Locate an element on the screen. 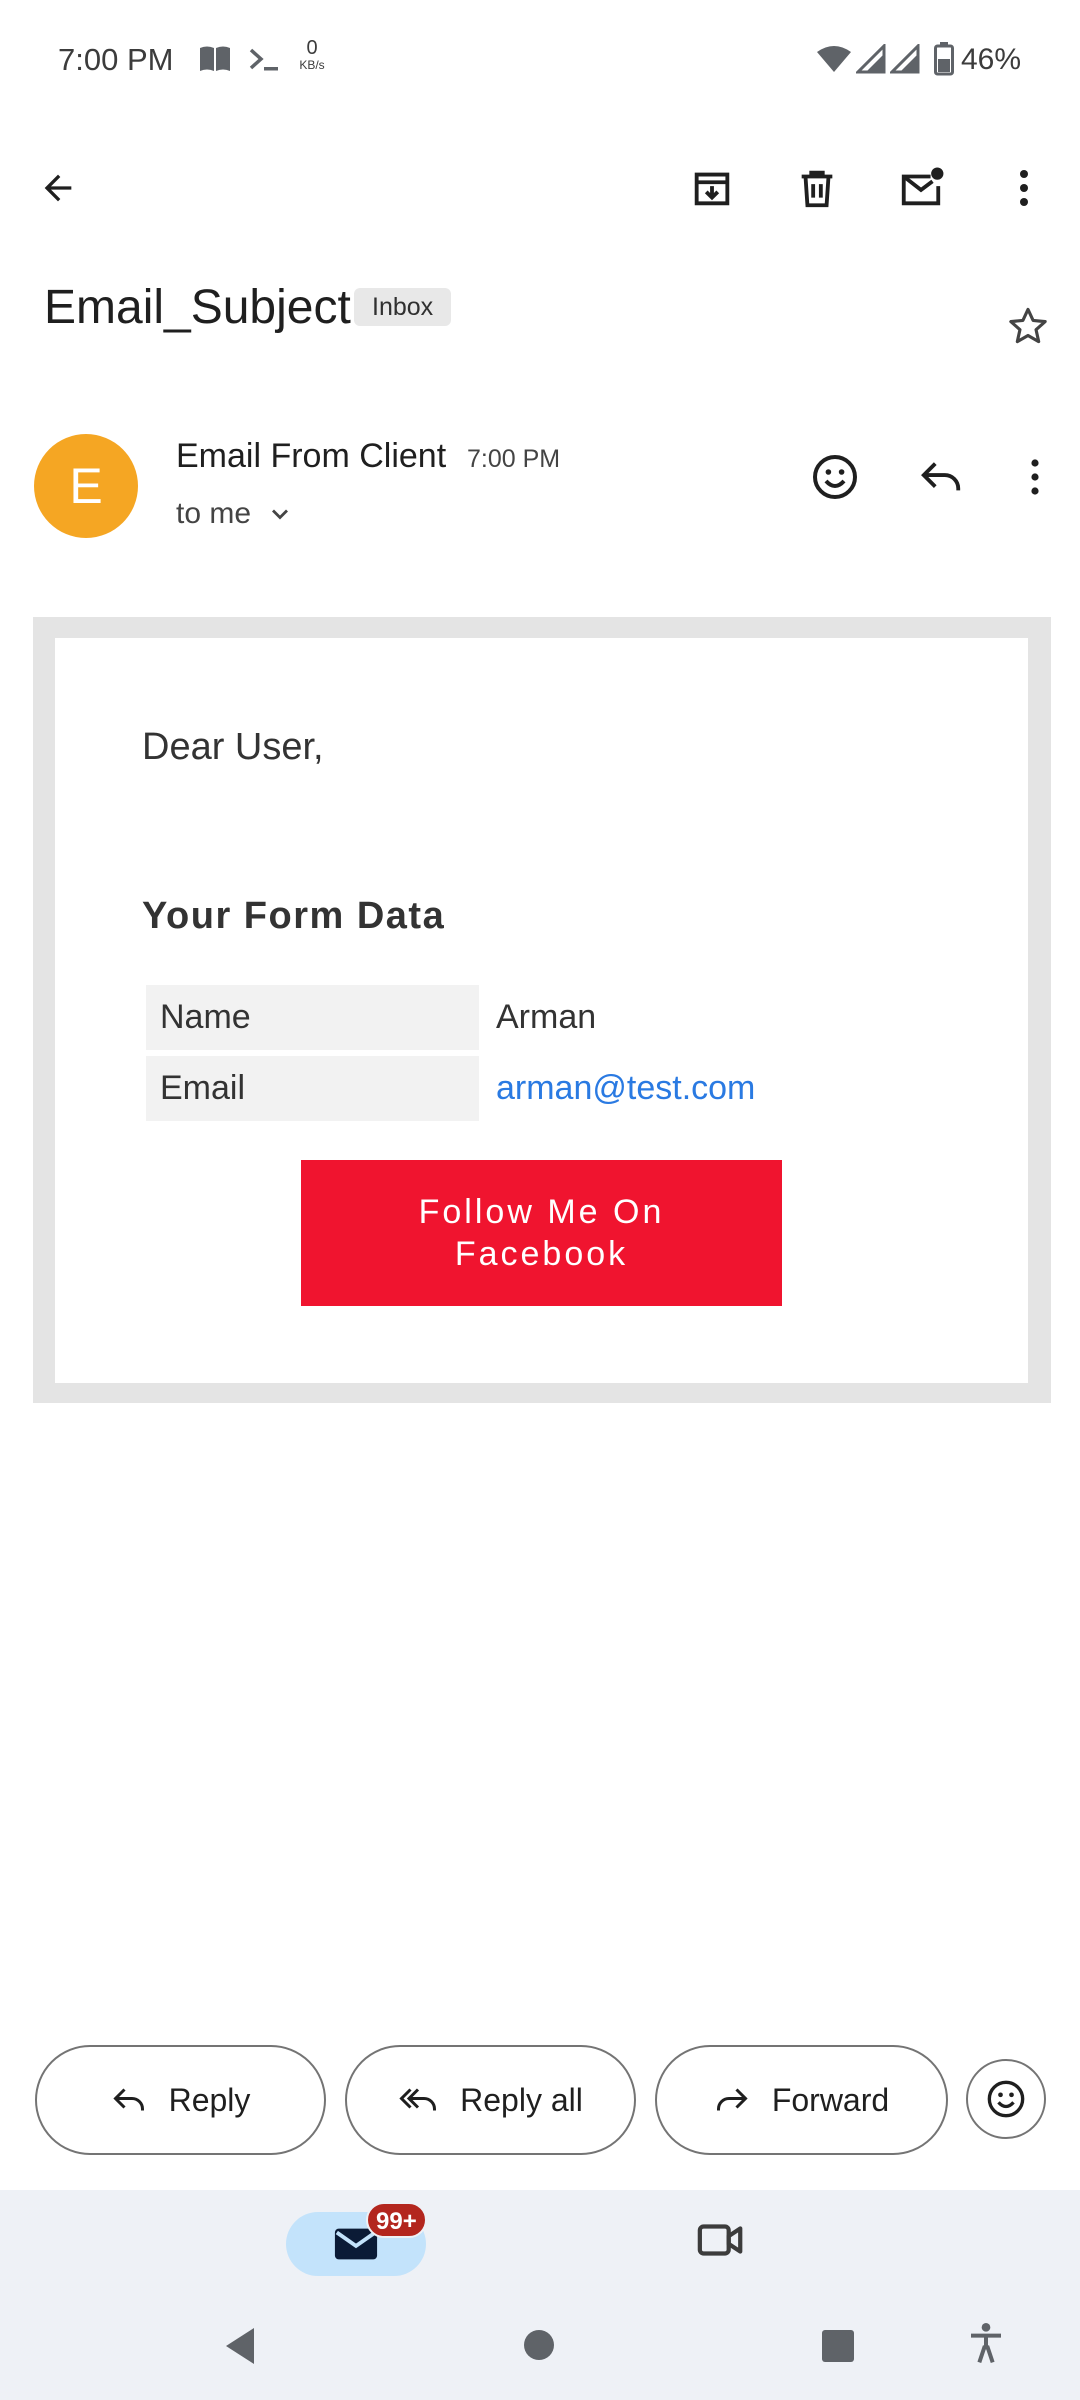  terminal-icon is located at coordinates (265, 59).